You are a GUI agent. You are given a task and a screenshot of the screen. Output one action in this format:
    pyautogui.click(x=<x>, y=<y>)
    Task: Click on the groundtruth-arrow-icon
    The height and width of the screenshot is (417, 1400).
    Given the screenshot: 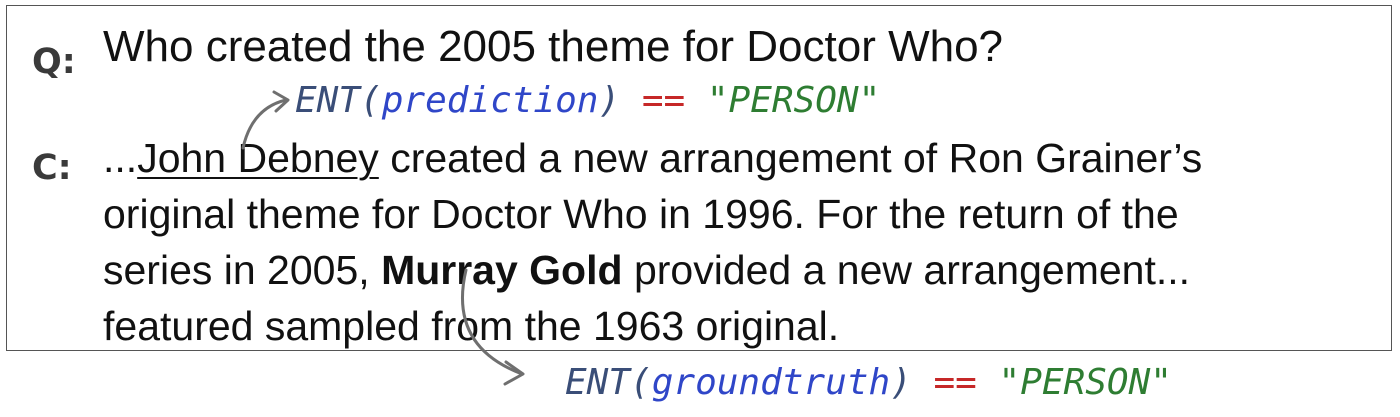 What is the action you would take?
    pyautogui.click(x=492, y=322)
    